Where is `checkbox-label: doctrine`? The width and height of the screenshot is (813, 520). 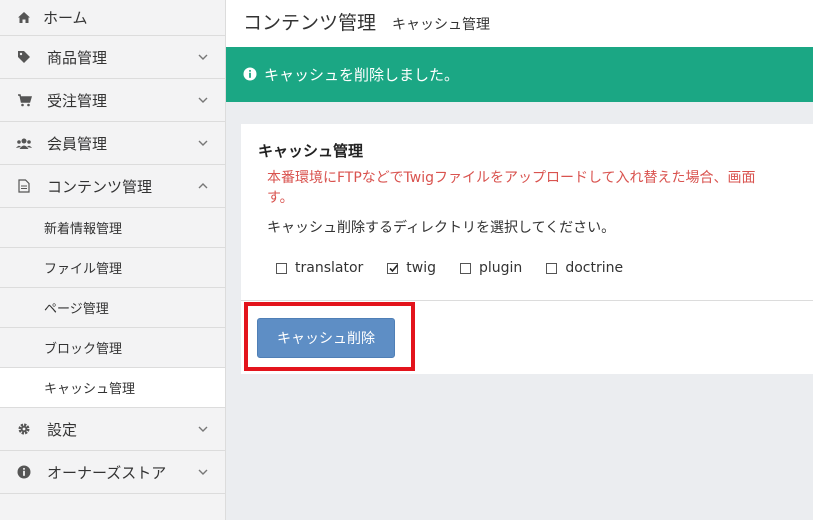 checkbox-label: doctrine is located at coordinates (594, 268).